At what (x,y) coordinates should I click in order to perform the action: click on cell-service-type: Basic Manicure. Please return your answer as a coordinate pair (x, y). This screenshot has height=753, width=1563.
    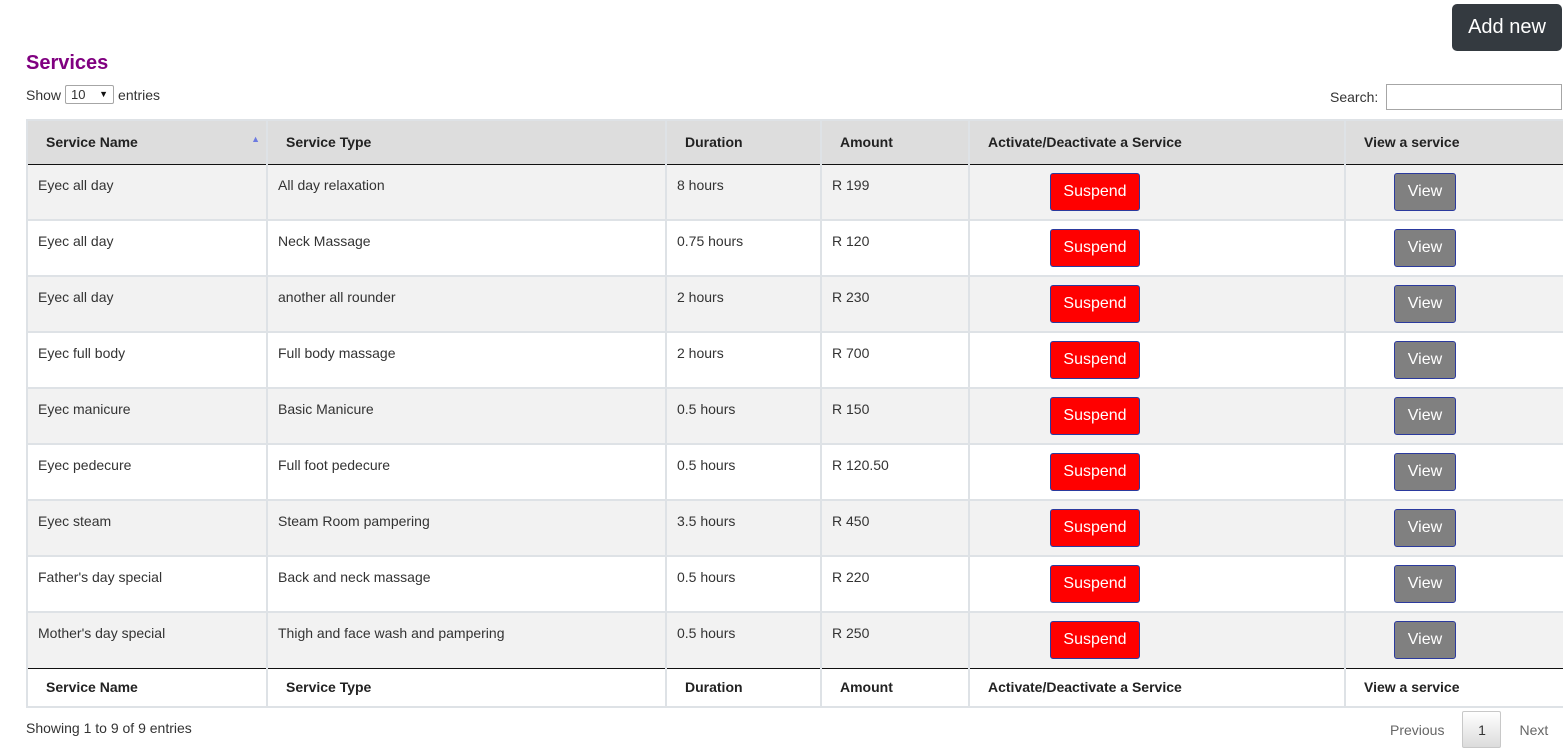
    Looking at the image, I should click on (466, 416).